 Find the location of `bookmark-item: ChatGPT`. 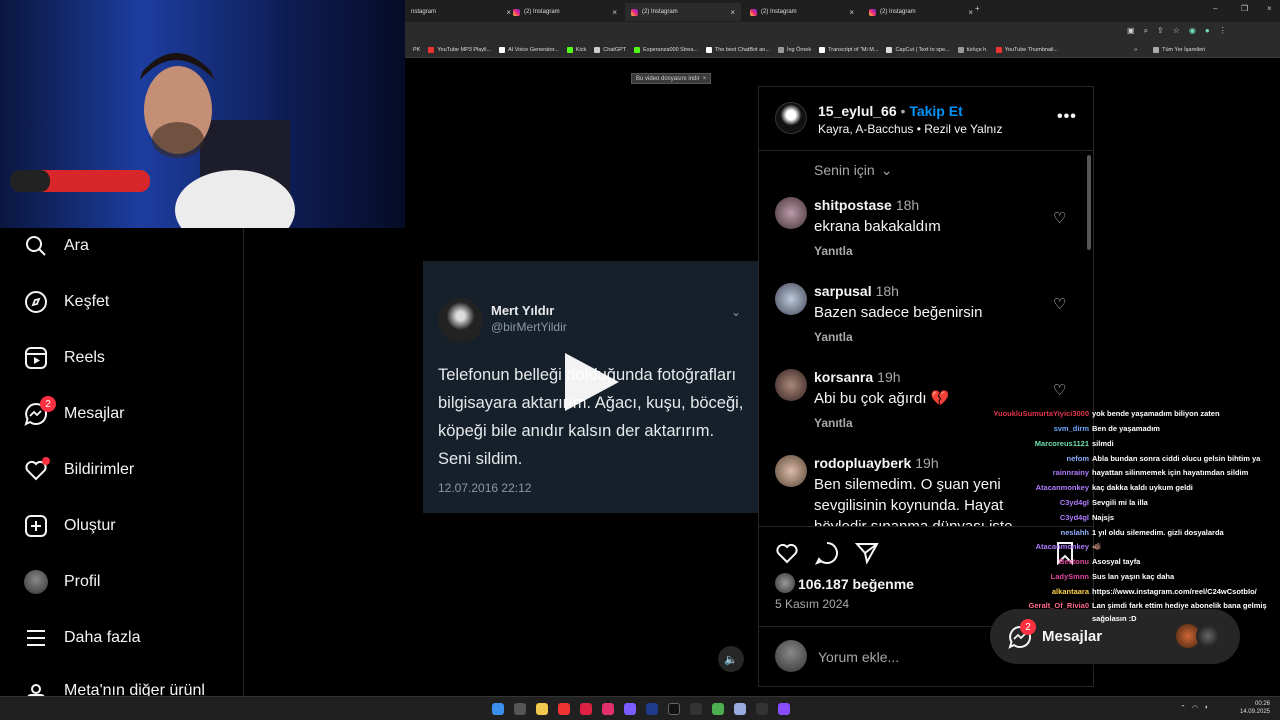

bookmark-item: ChatGPT is located at coordinates (610, 49).